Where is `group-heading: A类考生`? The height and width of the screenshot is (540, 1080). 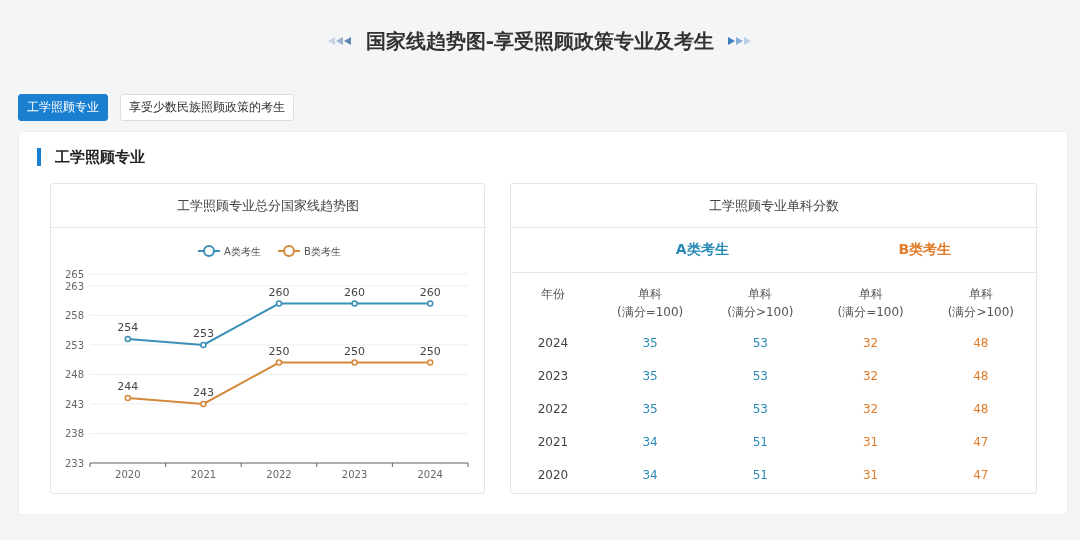
group-heading: A类考生 is located at coordinates (702, 249).